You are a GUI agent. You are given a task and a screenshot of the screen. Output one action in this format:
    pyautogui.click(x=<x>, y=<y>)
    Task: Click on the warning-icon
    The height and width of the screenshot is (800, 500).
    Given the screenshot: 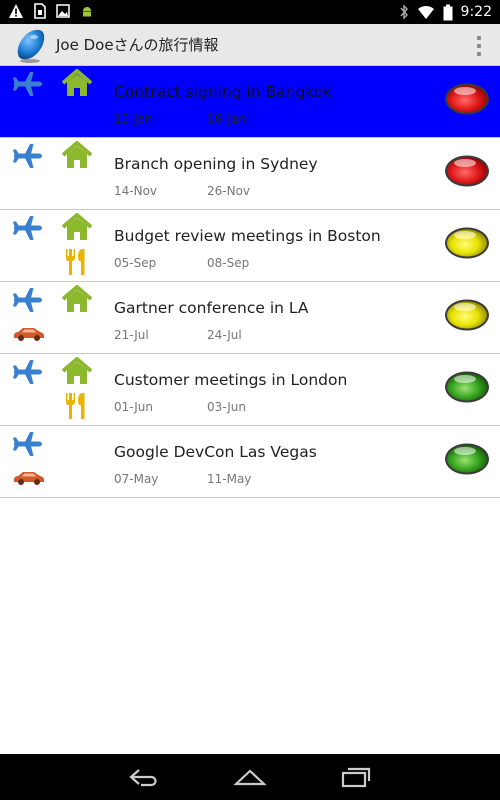 What is the action you would take?
    pyautogui.click(x=16, y=11)
    